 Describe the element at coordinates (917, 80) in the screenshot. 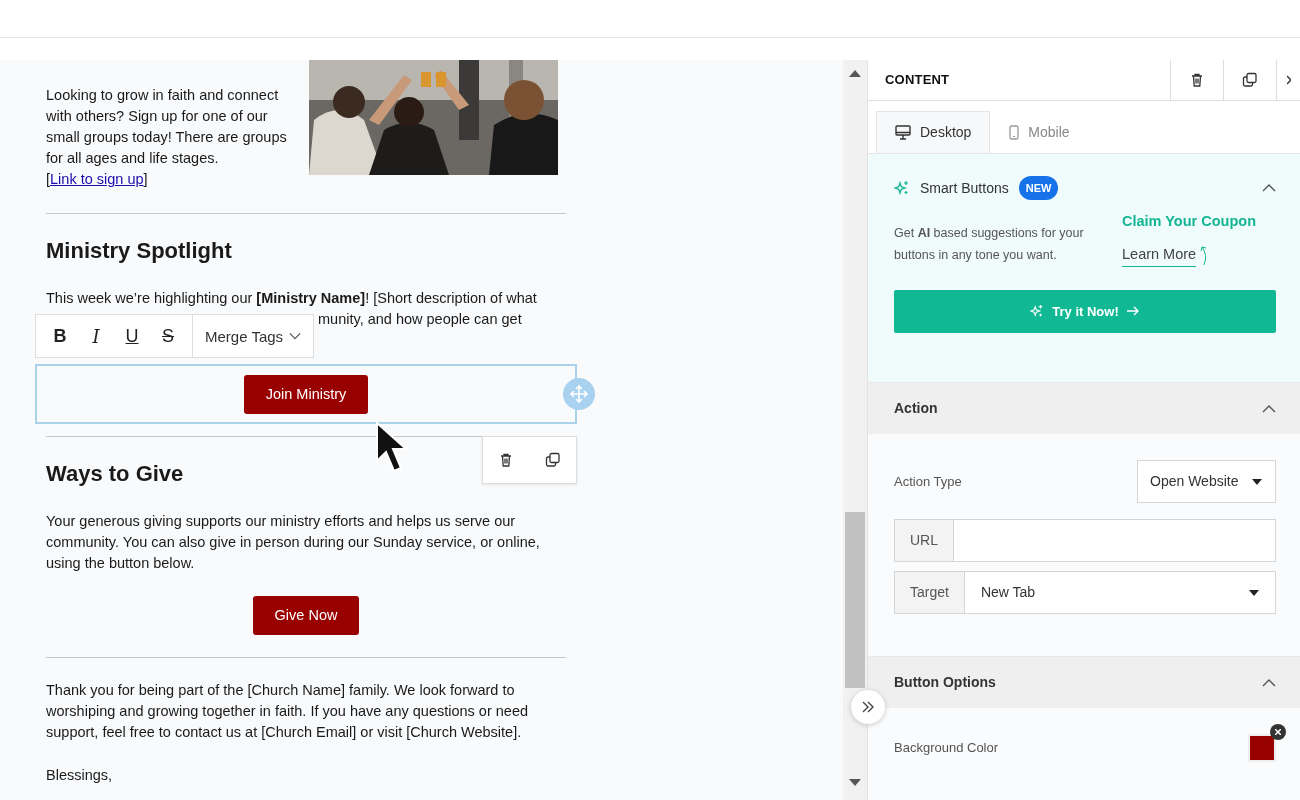

I see `panel-title: CONTENT` at that location.